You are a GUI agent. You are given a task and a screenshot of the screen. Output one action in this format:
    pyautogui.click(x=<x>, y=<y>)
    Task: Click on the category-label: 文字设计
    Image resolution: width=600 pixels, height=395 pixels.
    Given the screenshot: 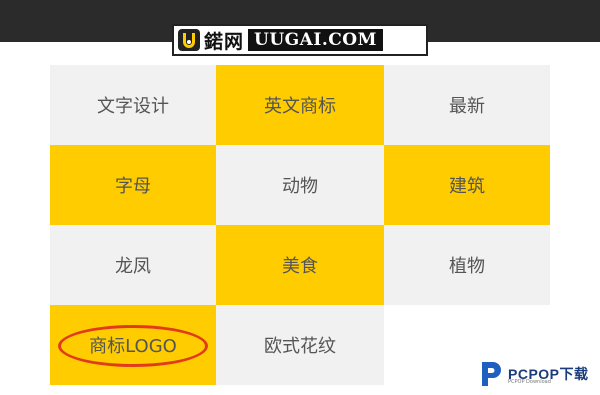 What is the action you would take?
    pyautogui.click(x=133, y=106)
    